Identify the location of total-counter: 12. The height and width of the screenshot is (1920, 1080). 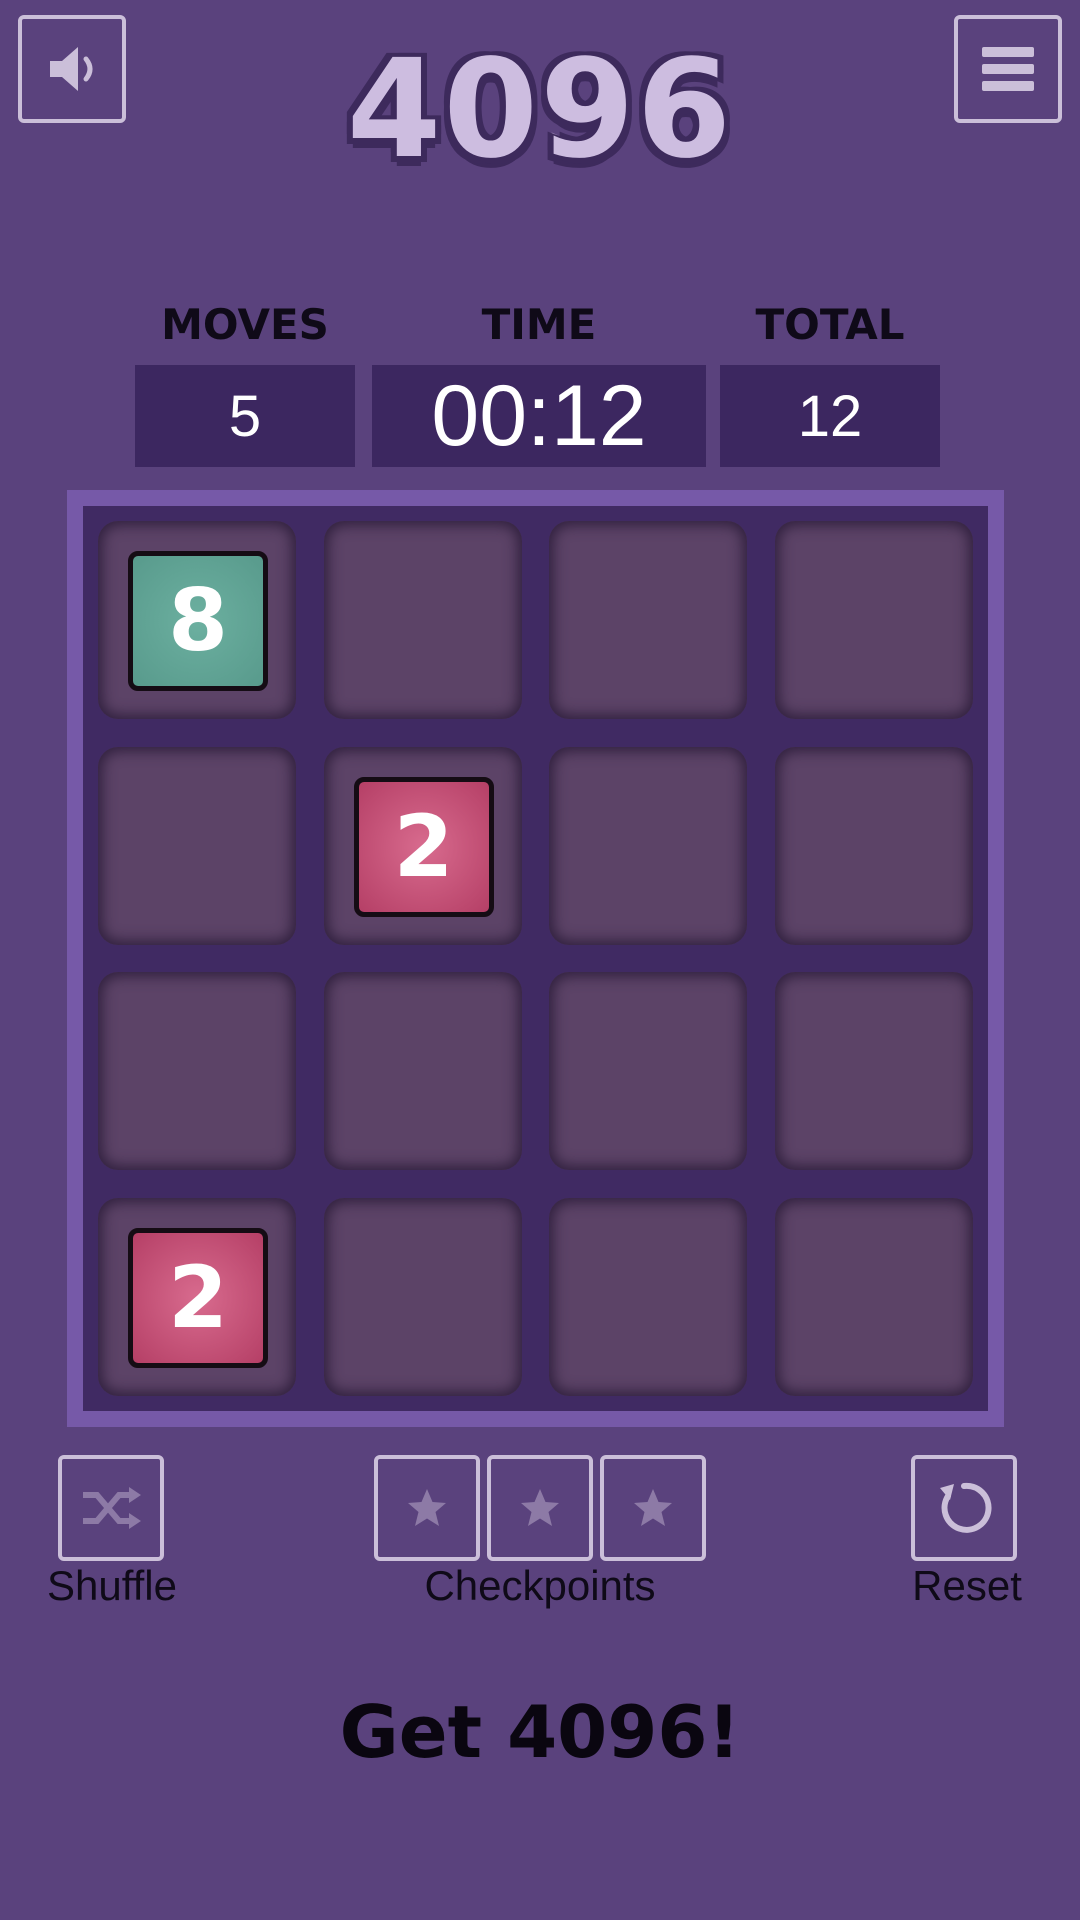
(830, 416).